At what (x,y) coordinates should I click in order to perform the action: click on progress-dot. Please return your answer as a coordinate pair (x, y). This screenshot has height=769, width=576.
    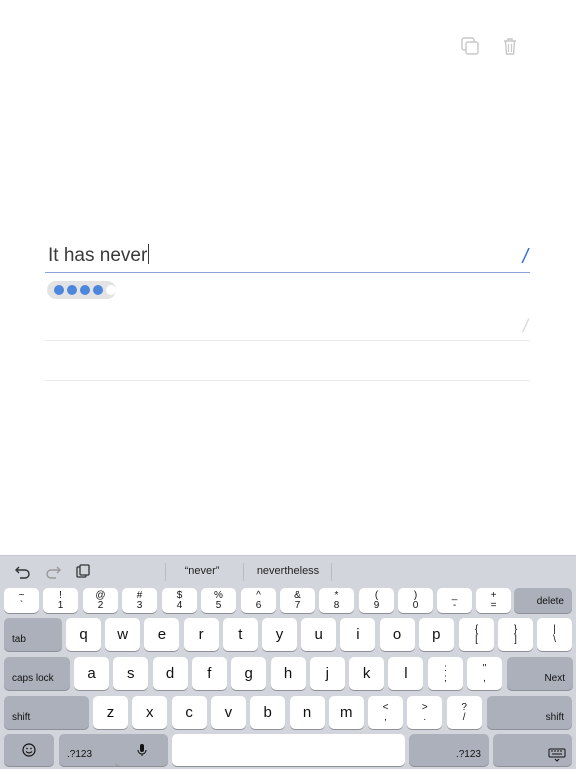
    Looking at the image, I should click on (72, 290).